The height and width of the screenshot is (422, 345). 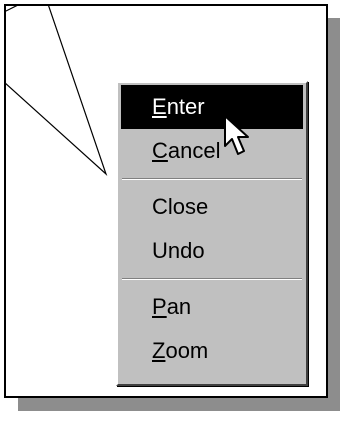 I want to click on accelerator: C, so click(x=160, y=150).